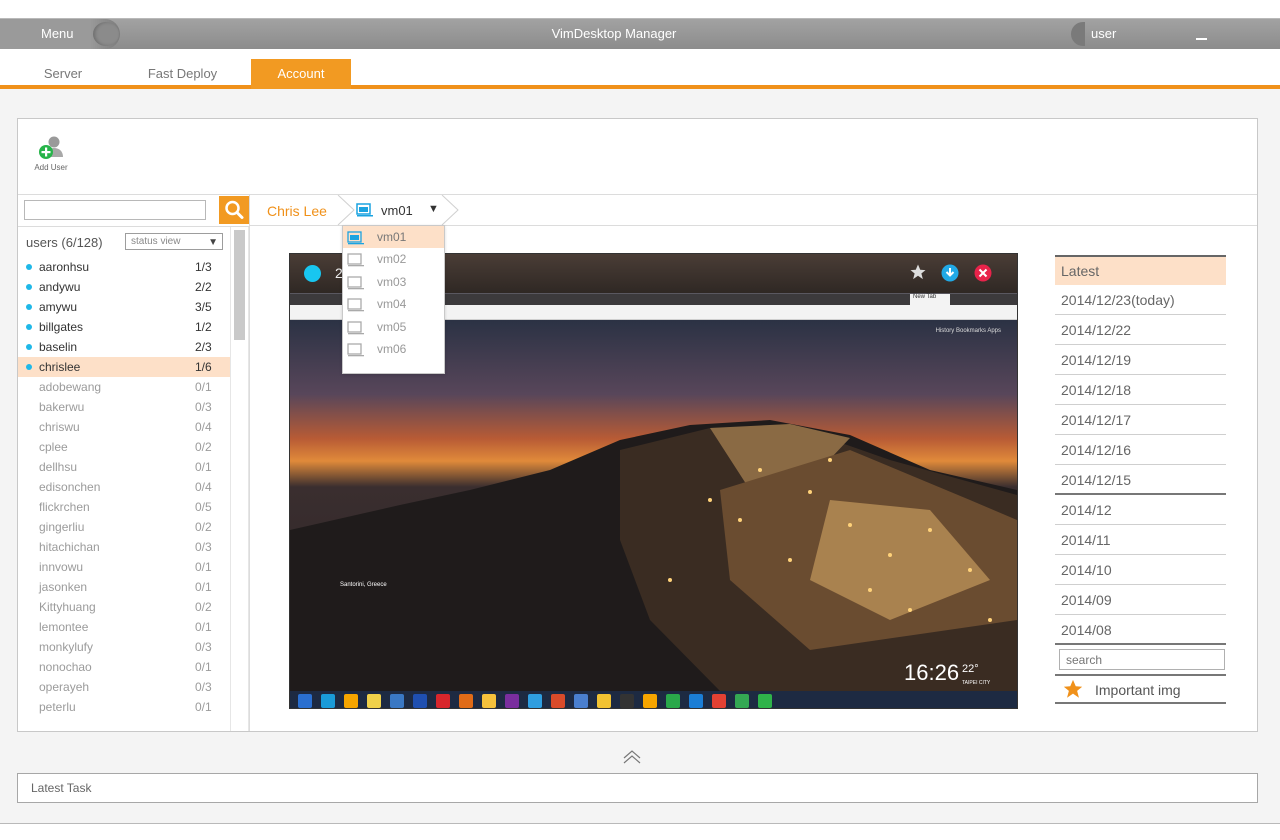  What do you see at coordinates (239, 285) in the screenshot?
I see `scrollbar-thumb` at bounding box center [239, 285].